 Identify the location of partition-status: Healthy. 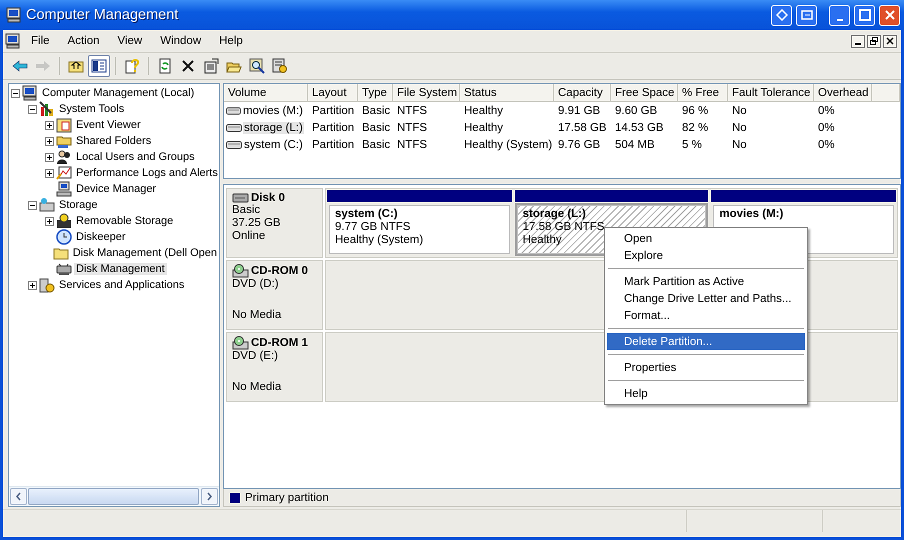
(542, 240).